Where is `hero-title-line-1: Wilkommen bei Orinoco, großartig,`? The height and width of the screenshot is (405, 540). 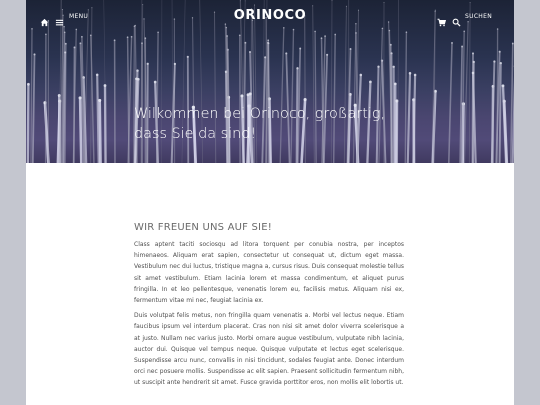
hero-title-line-1: Wilkommen bei Orinoco, großartig, is located at coordinates (260, 114).